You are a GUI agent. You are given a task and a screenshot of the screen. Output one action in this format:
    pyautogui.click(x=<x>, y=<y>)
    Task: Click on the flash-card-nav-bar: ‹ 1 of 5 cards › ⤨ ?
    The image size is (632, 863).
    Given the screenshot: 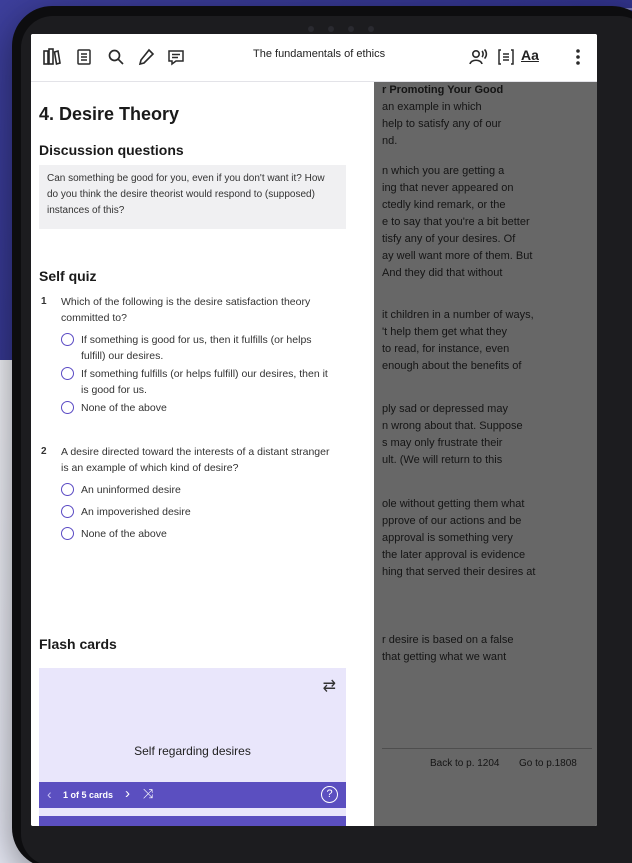 What is the action you would take?
    pyautogui.click(x=192, y=795)
    